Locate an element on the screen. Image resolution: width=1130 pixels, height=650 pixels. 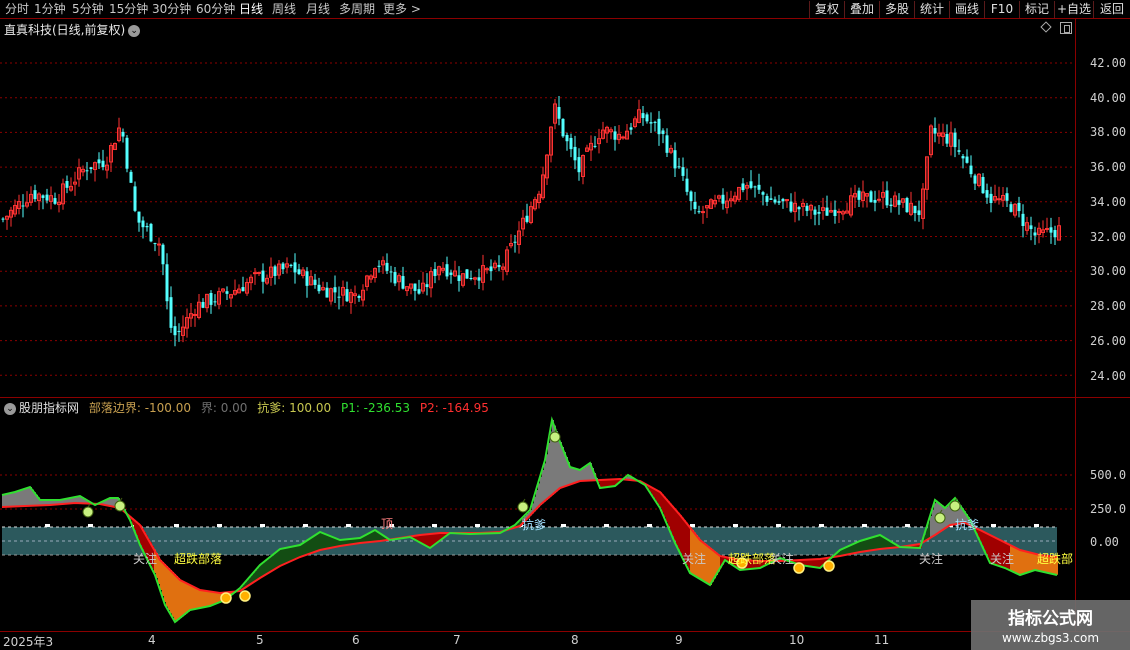
date-axis-line is located at coordinates (565, 631).